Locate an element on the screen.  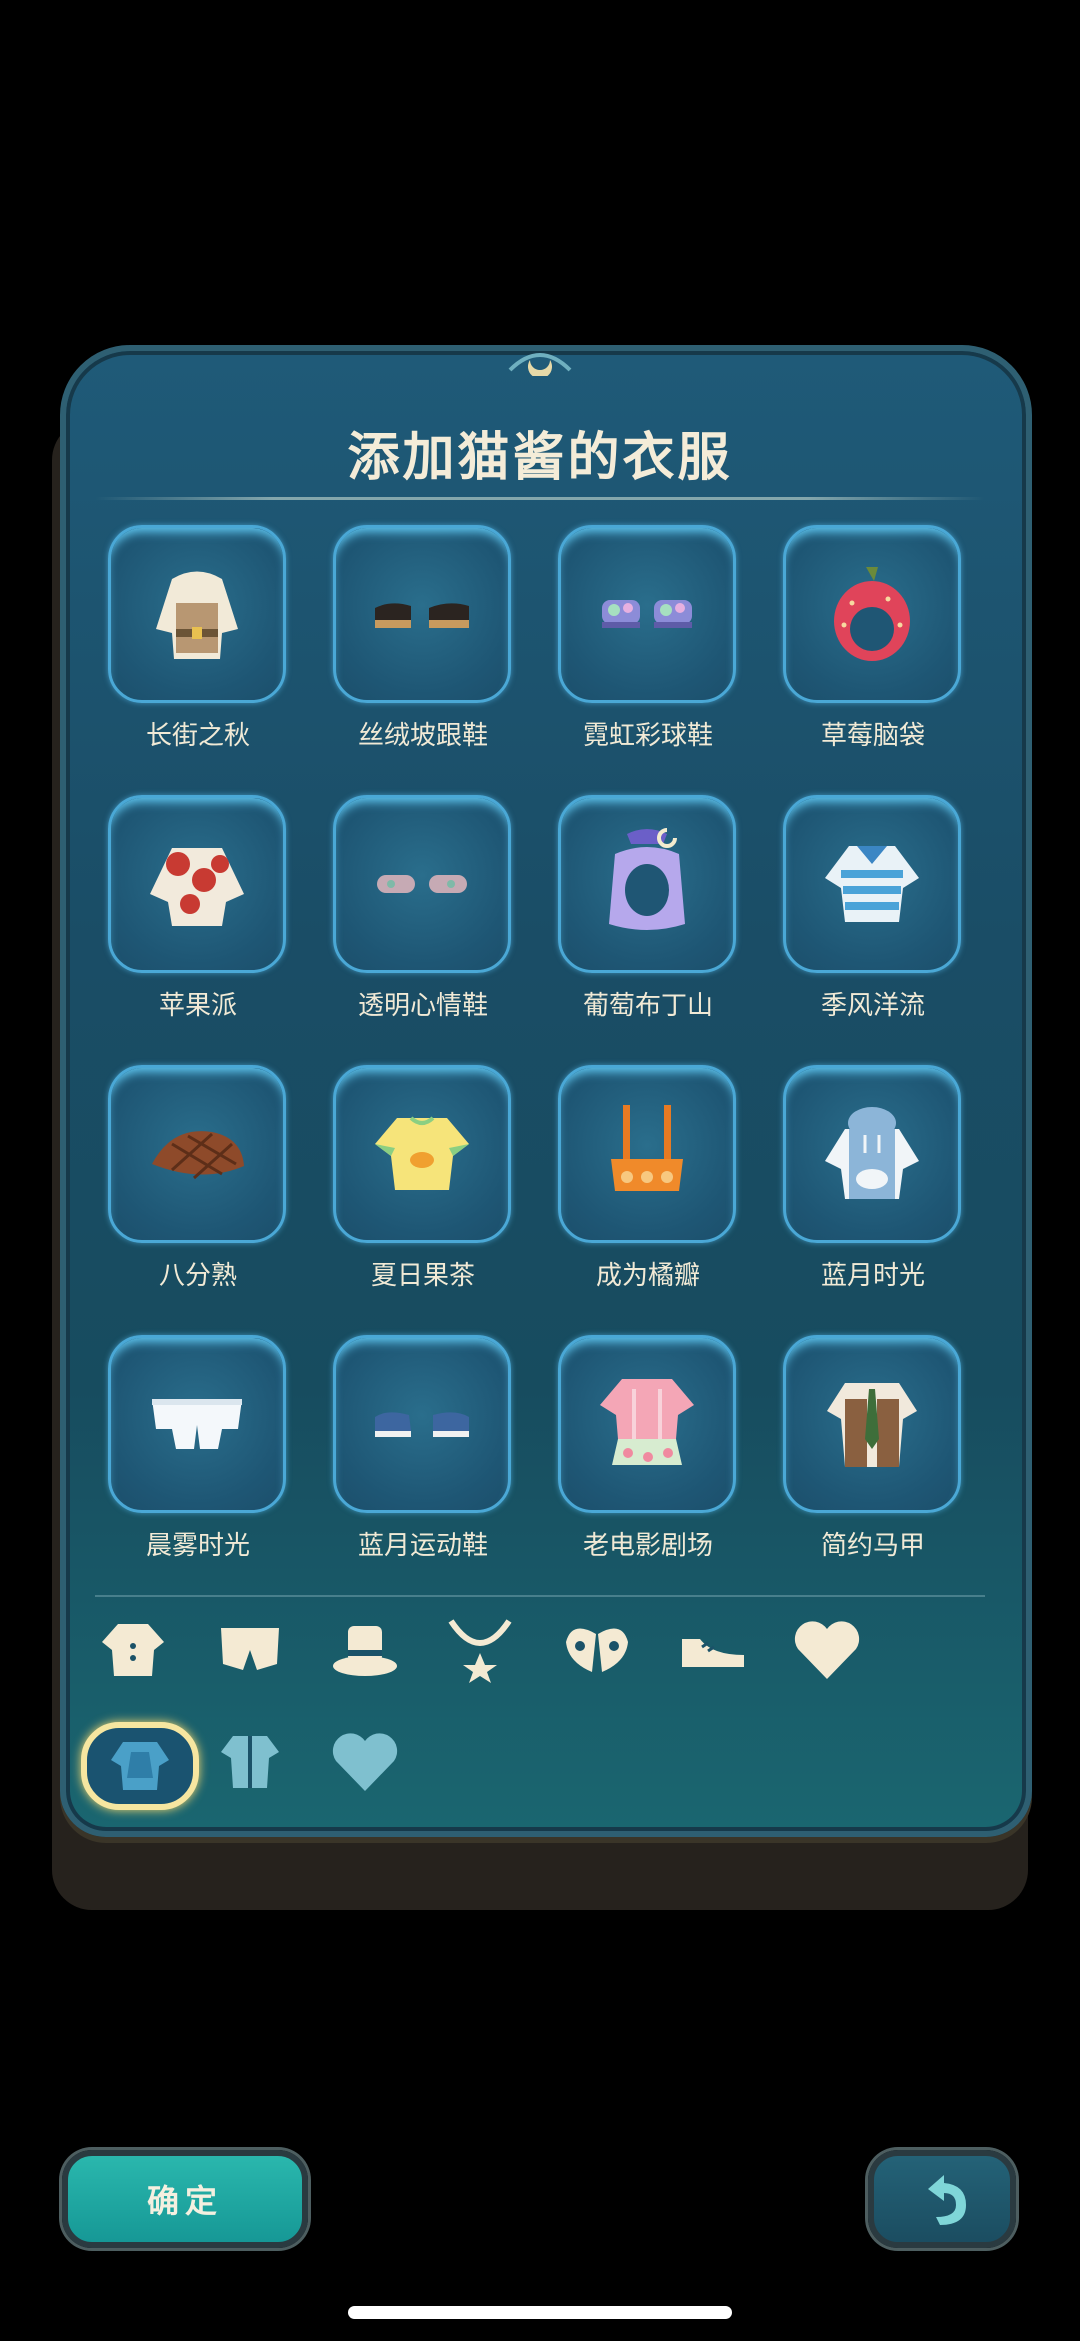
clear-shoes-icon is located at coordinates (422, 884).